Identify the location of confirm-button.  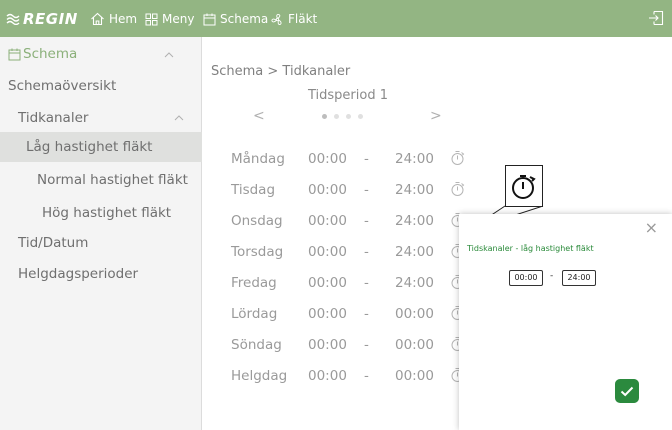
(627, 391).